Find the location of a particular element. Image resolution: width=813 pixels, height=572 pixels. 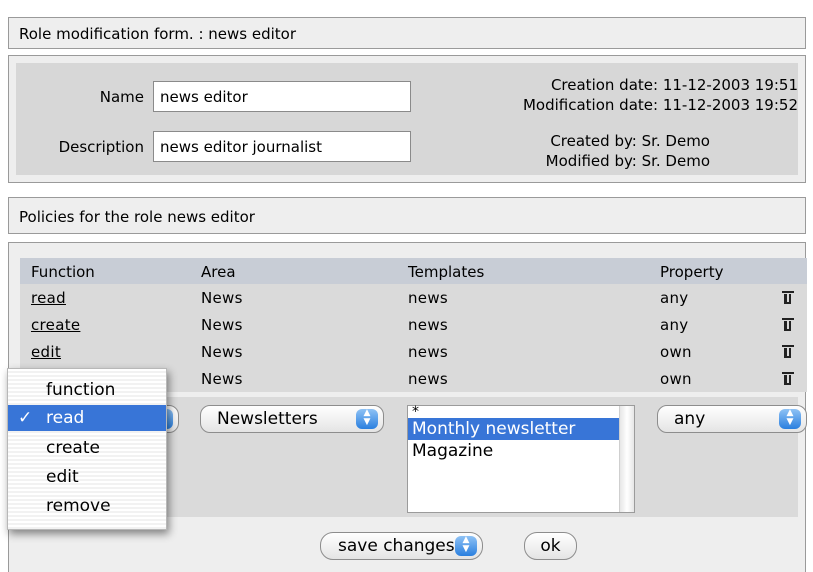

table-row: create News news any is located at coordinates (413, 324).